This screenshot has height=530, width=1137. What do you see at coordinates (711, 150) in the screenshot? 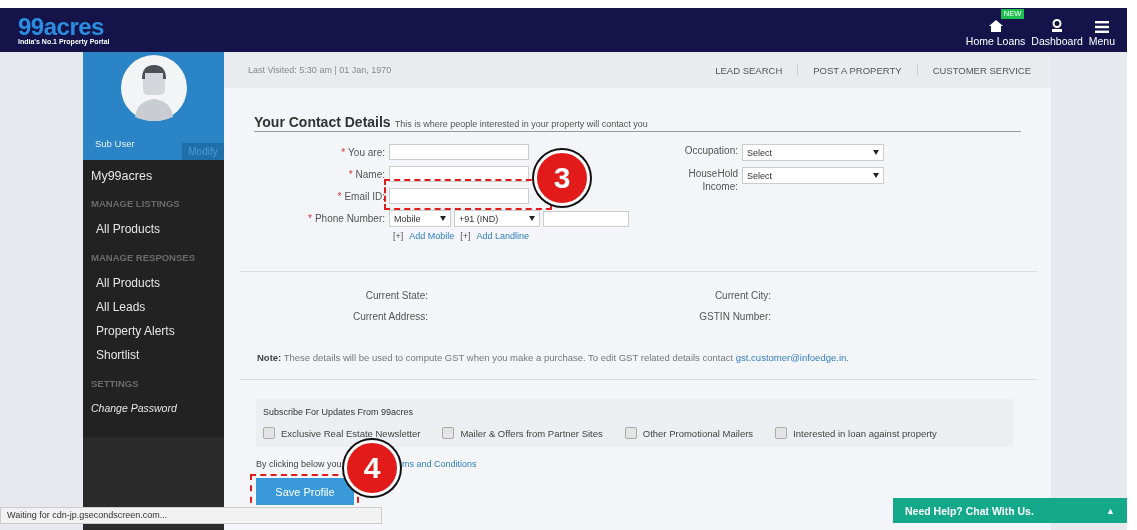
I see `field-label: Occupation:` at bounding box center [711, 150].